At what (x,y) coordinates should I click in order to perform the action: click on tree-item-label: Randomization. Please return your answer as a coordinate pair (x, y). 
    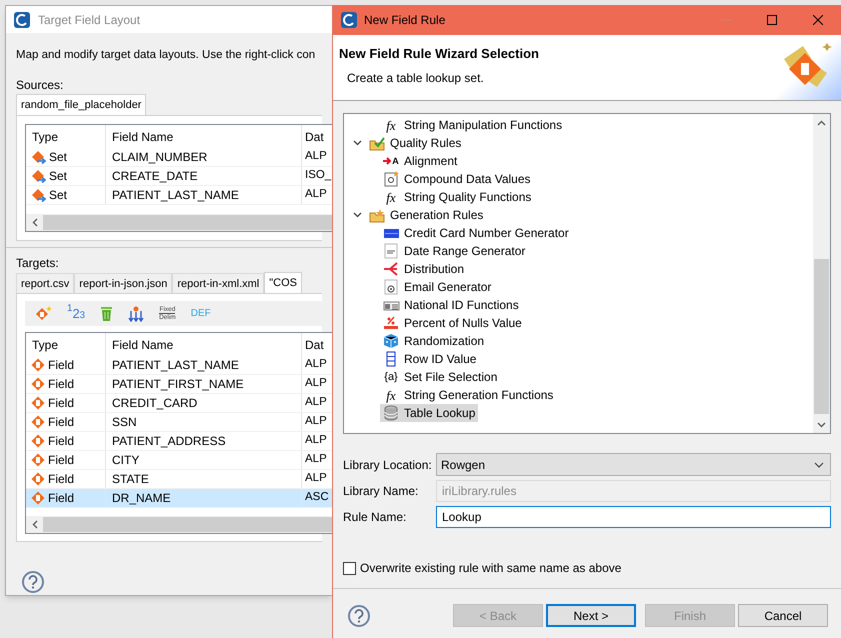
    Looking at the image, I should click on (444, 341).